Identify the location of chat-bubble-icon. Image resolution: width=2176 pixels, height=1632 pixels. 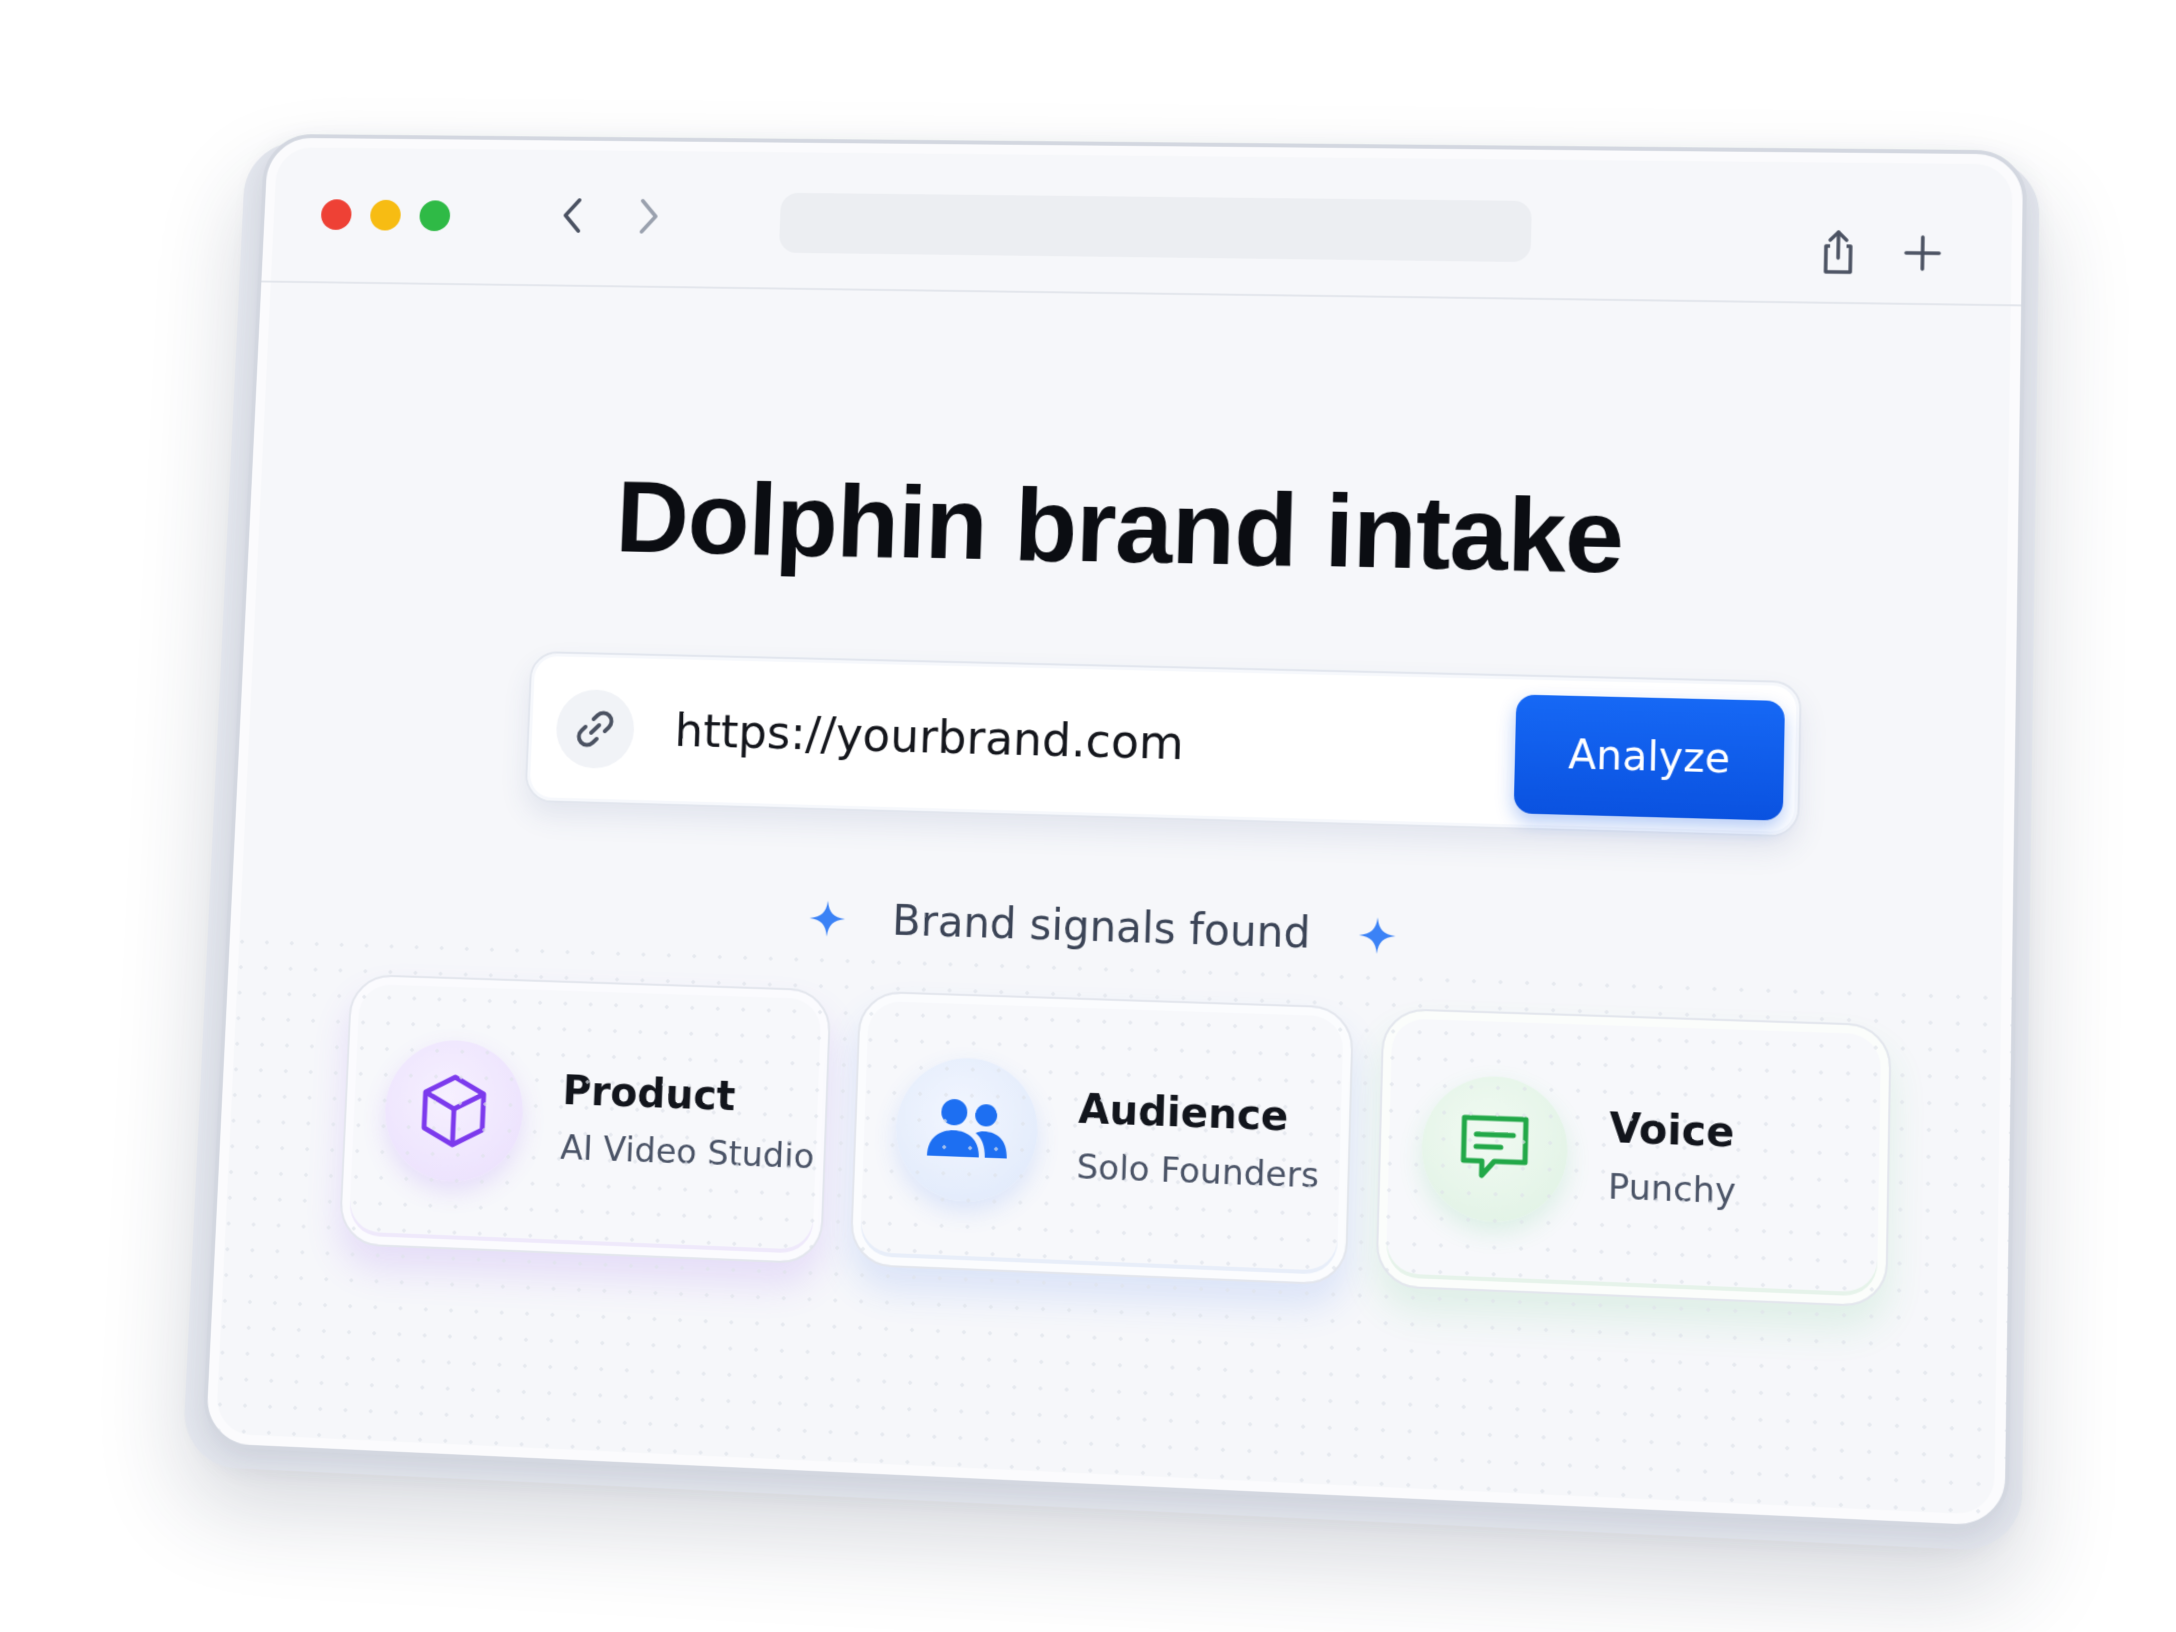
(1495, 1149).